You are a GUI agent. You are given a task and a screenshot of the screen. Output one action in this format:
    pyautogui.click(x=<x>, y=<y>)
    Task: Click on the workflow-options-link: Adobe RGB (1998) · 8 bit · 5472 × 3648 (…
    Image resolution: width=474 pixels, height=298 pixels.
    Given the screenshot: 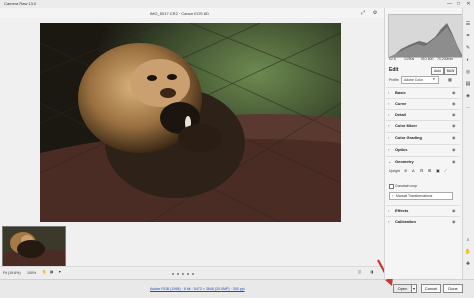 What is the action you would take?
    pyautogui.click(x=197, y=289)
    